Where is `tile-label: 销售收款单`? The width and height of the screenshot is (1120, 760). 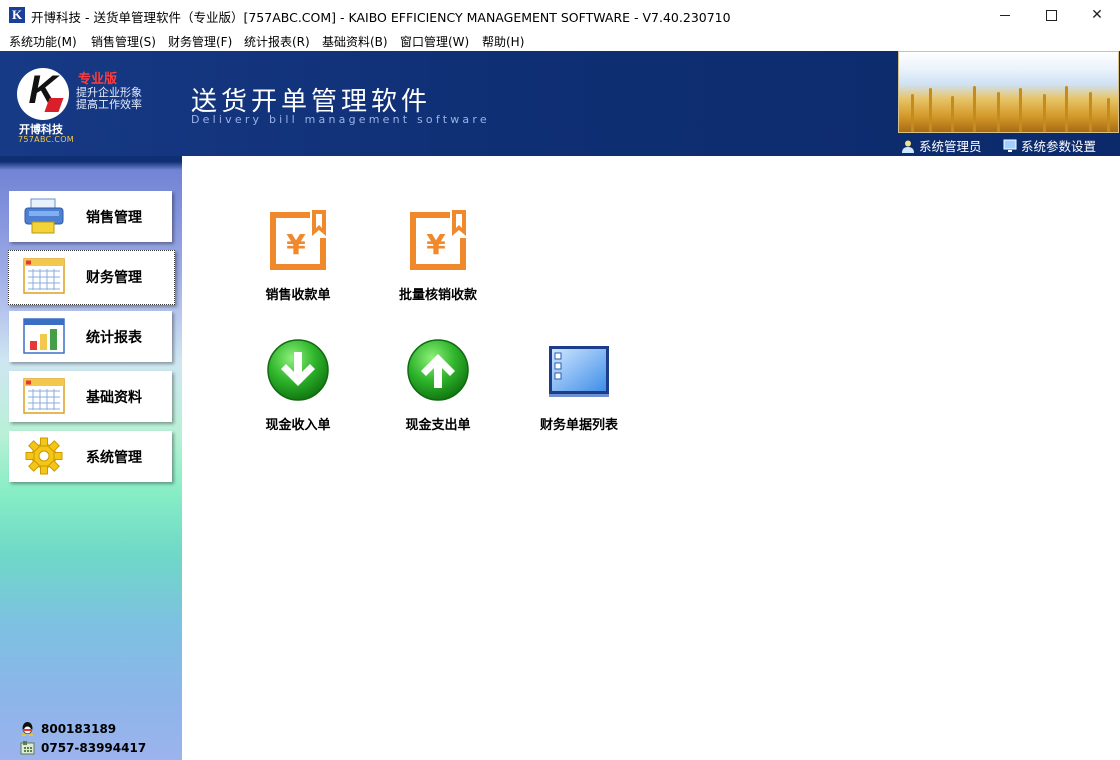
tile-label: 销售收款单 is located at coordinates (298, 295).